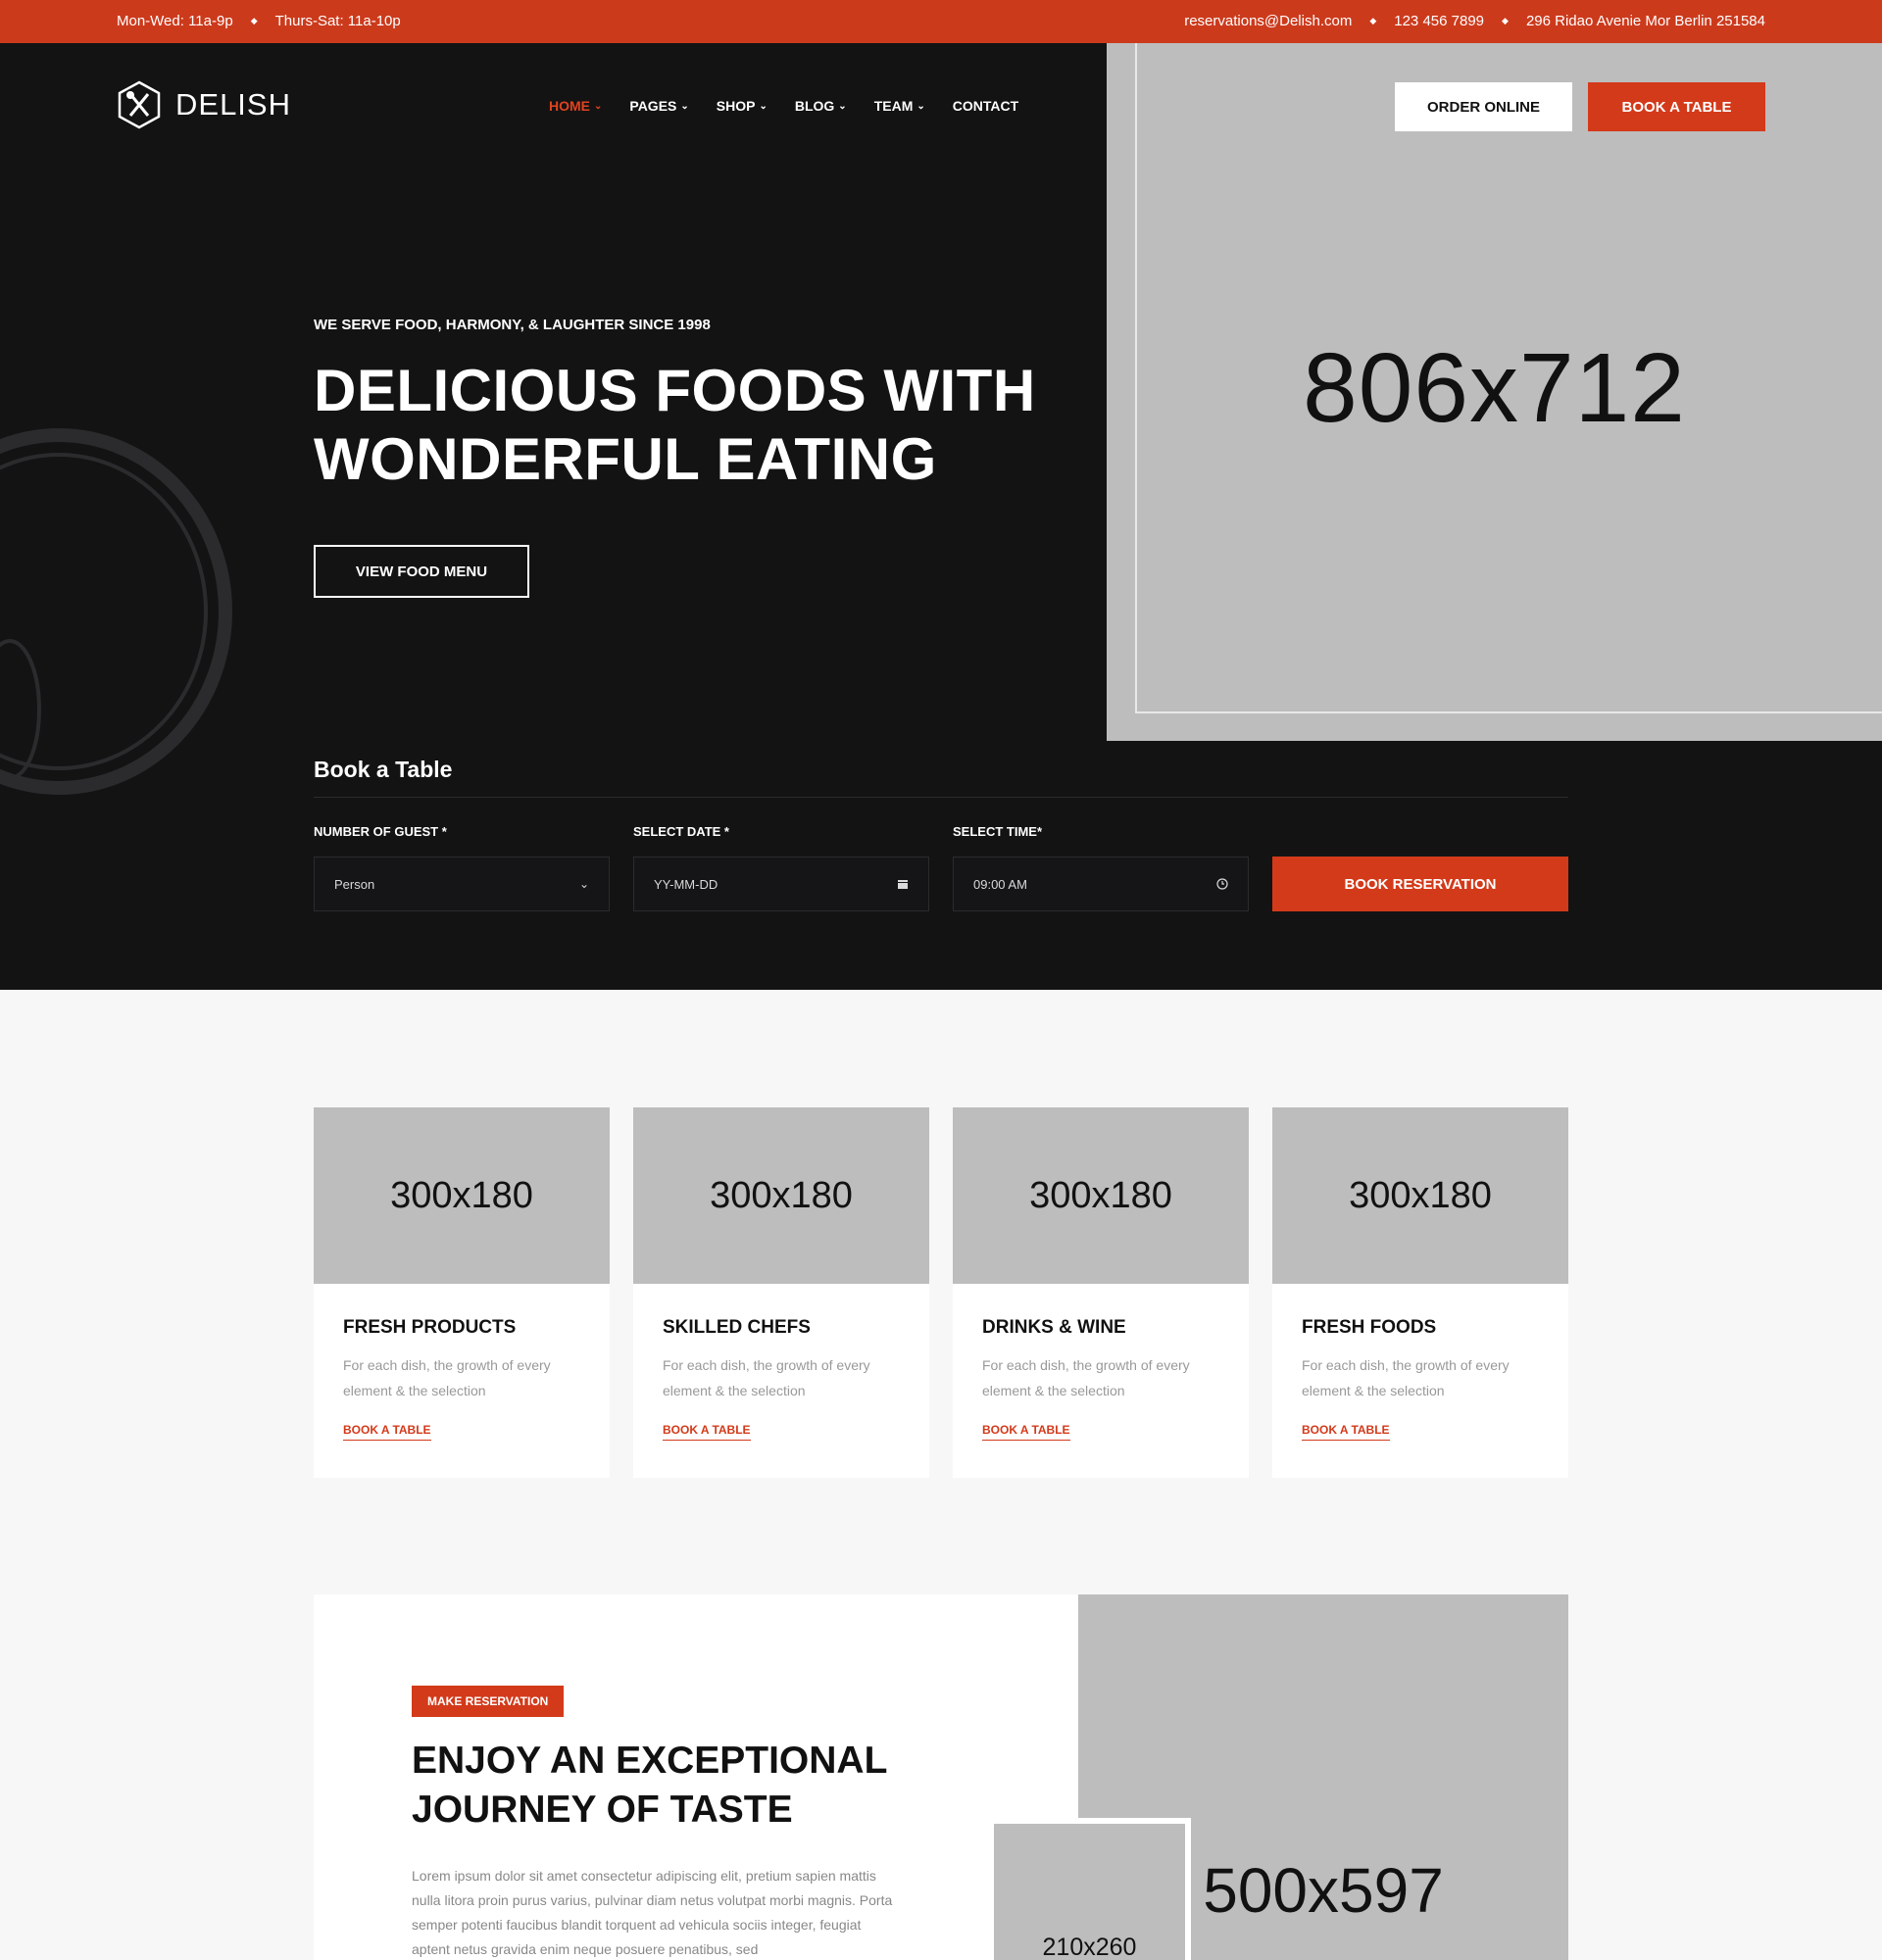 The width and height of the screenshot is (1882, 1960). I want to click on booking-divider, so click(941, 797).